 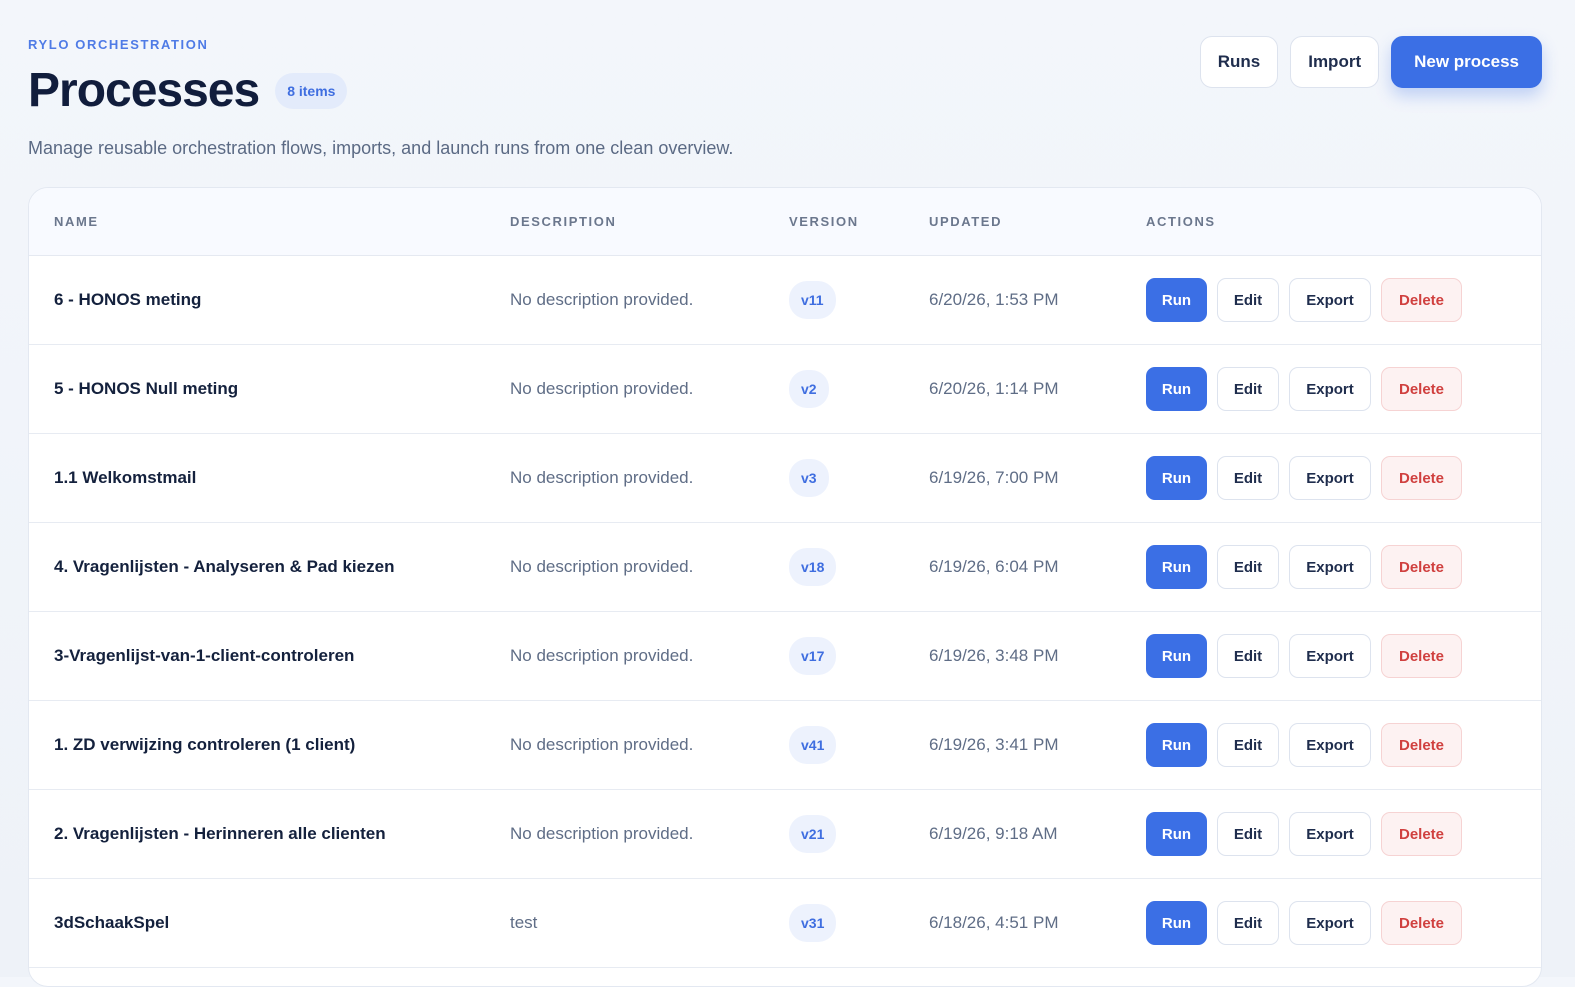 I want to click on version-badge: v11, so click(x=812, y=300).